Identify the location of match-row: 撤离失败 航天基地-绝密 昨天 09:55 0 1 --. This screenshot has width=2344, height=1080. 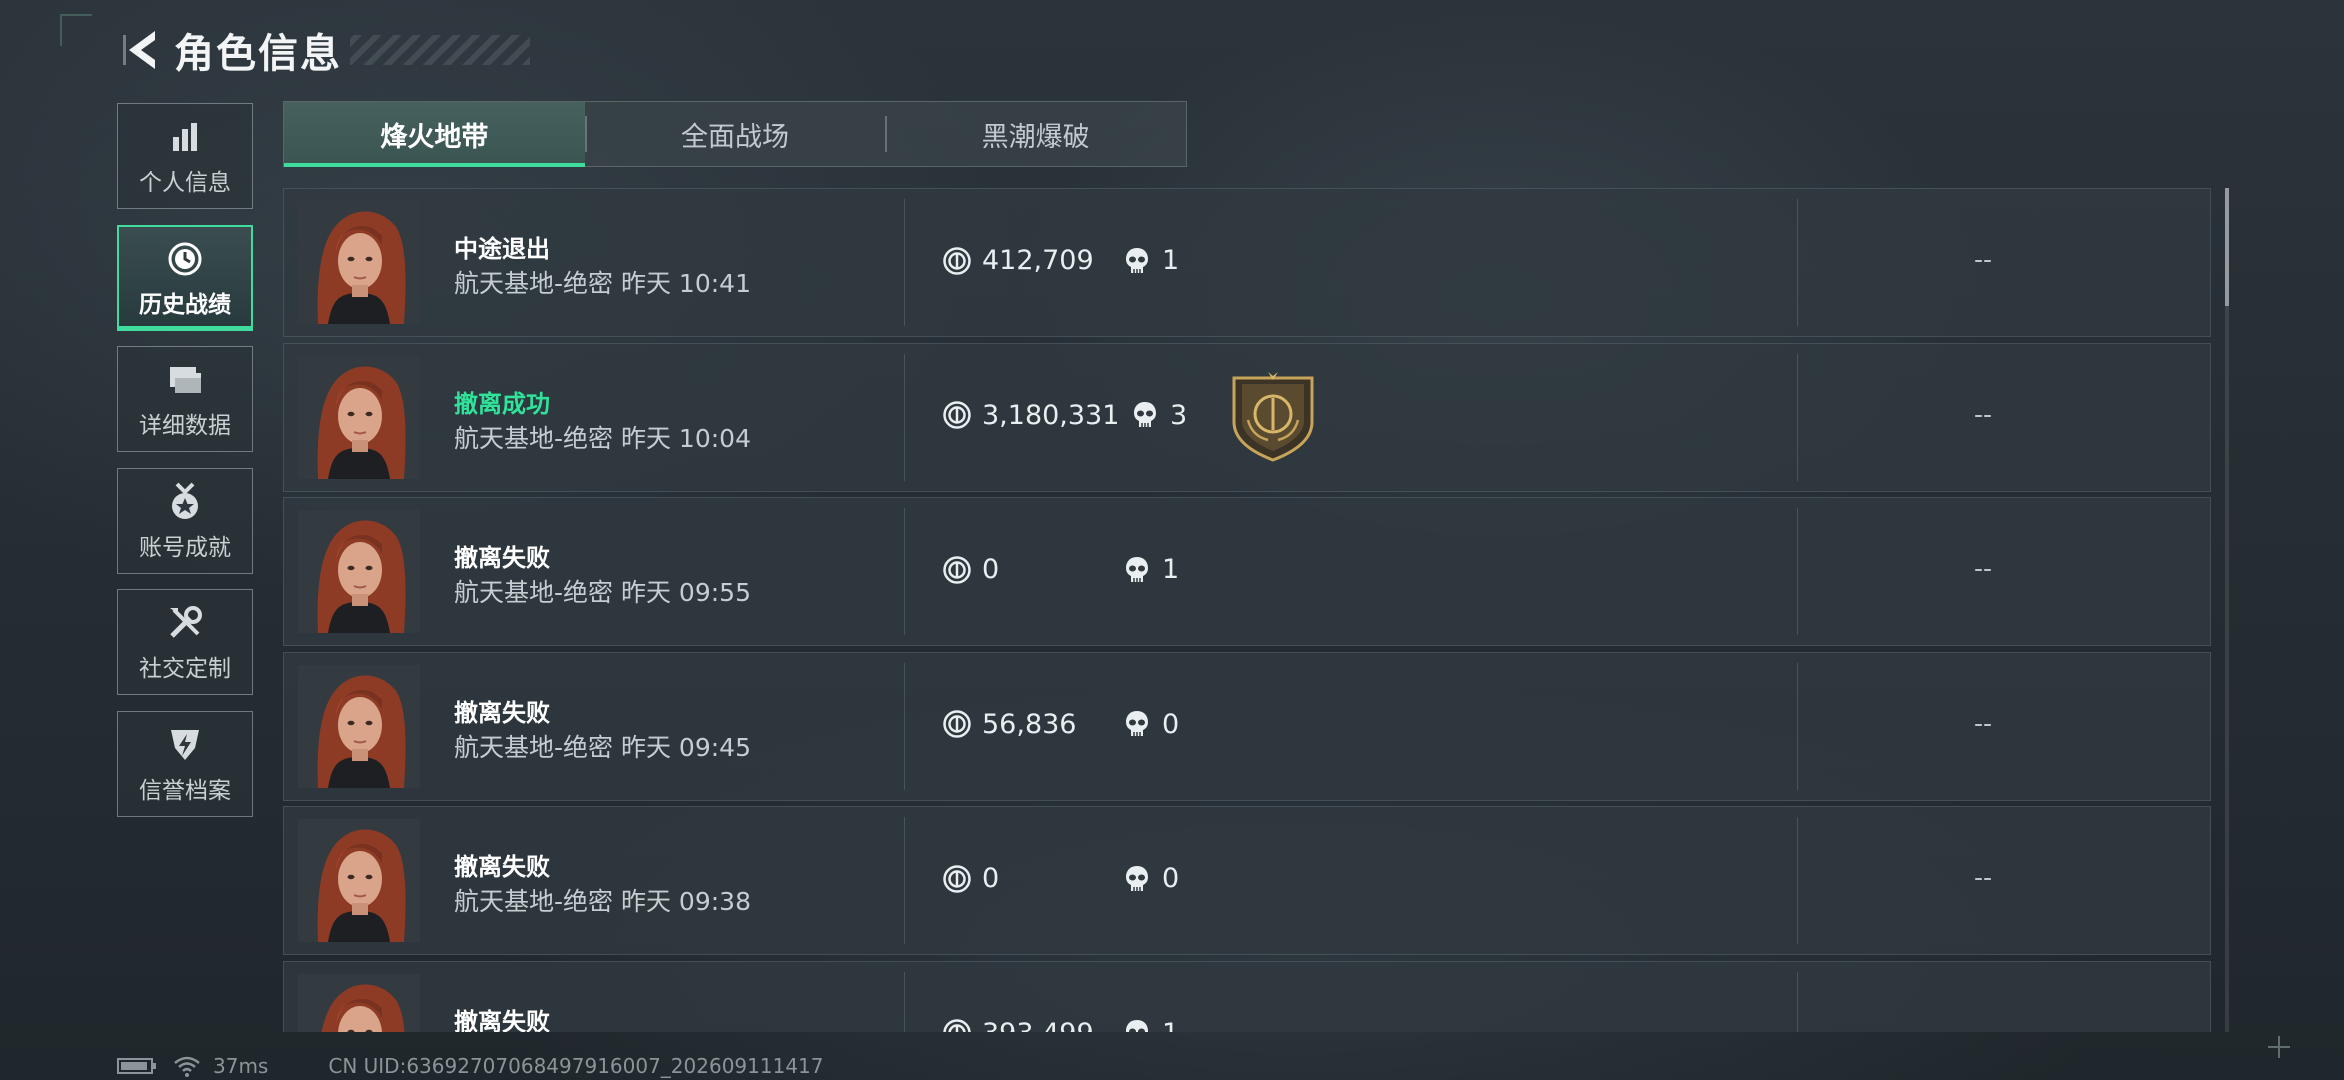
(1247, 571).